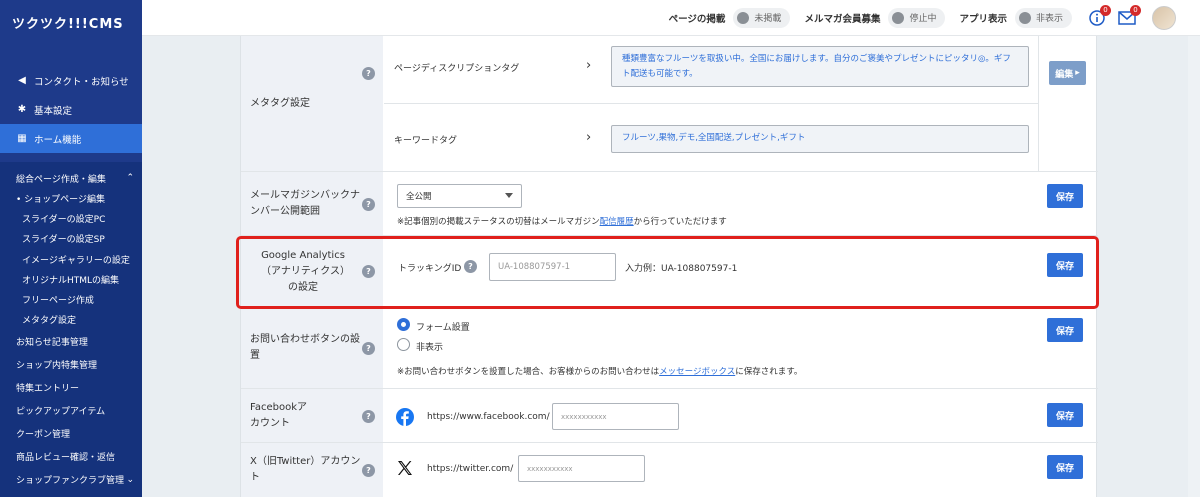  Describe the element at coordinates (419, 197) in the screenshot. I see `select-value: 全公開` at that location.